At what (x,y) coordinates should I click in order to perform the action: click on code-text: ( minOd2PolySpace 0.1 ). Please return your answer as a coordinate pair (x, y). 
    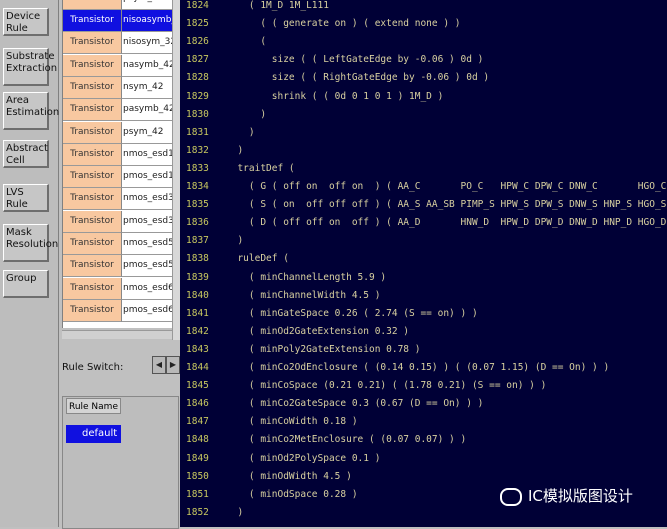
    Looking at the image, I should click on (303, 458).